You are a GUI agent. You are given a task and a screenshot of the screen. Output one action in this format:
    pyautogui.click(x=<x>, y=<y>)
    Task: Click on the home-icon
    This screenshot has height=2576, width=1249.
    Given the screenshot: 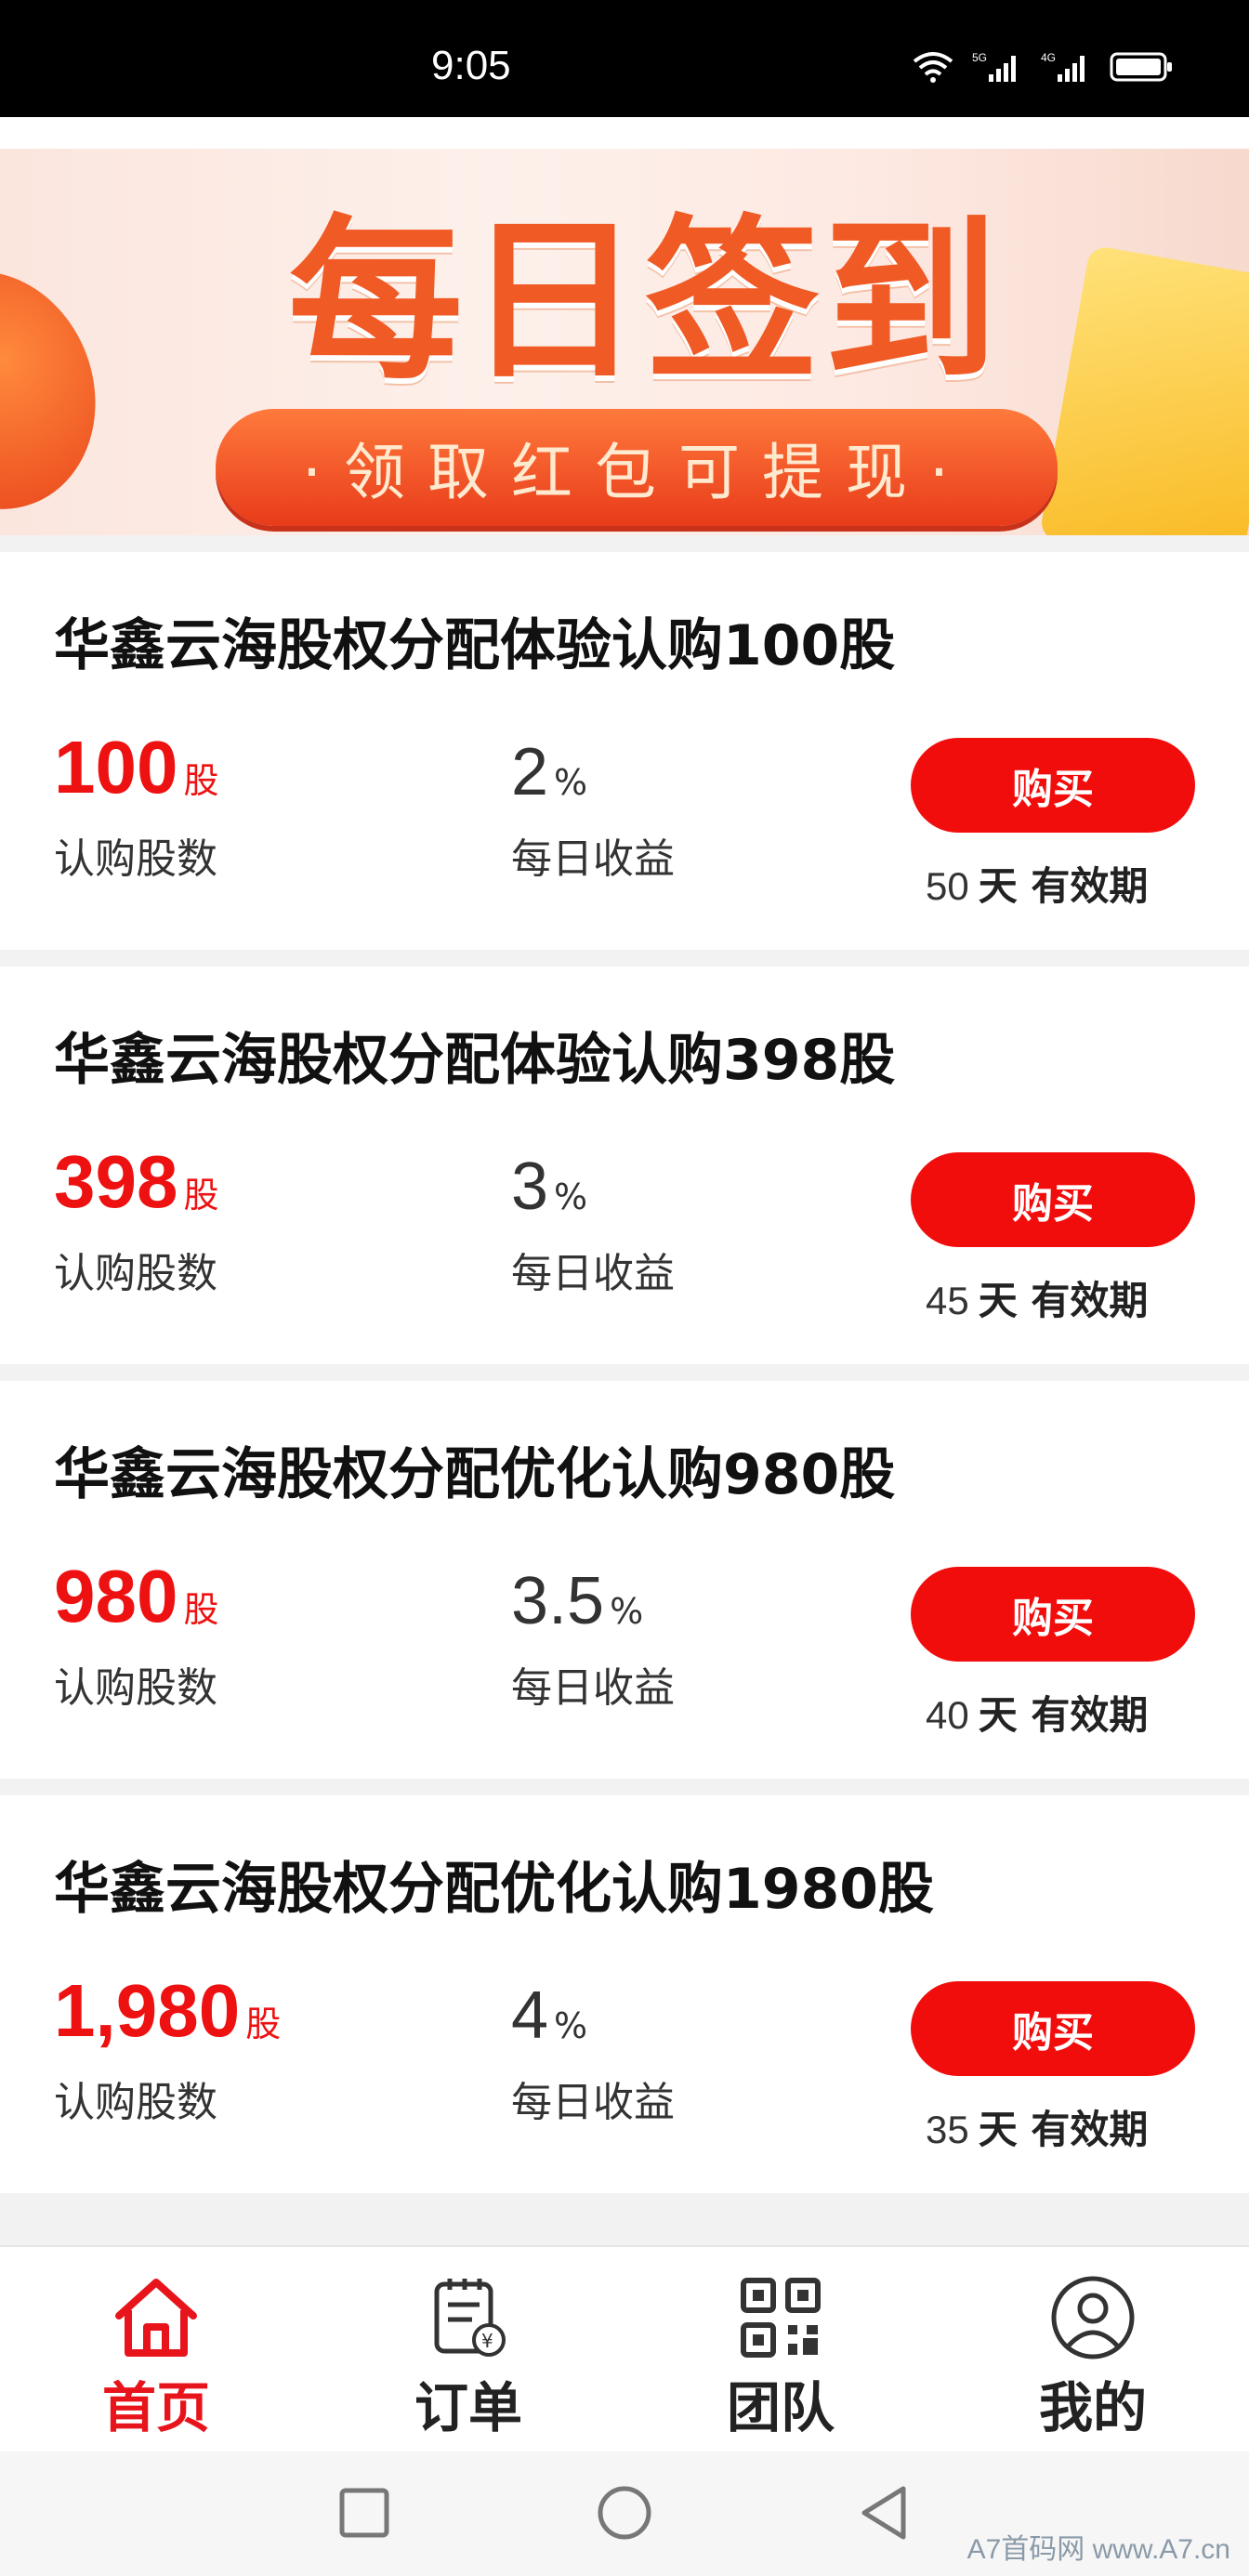 What is the action you would take?
    pyautogui.click(x=156, y=2318)
    